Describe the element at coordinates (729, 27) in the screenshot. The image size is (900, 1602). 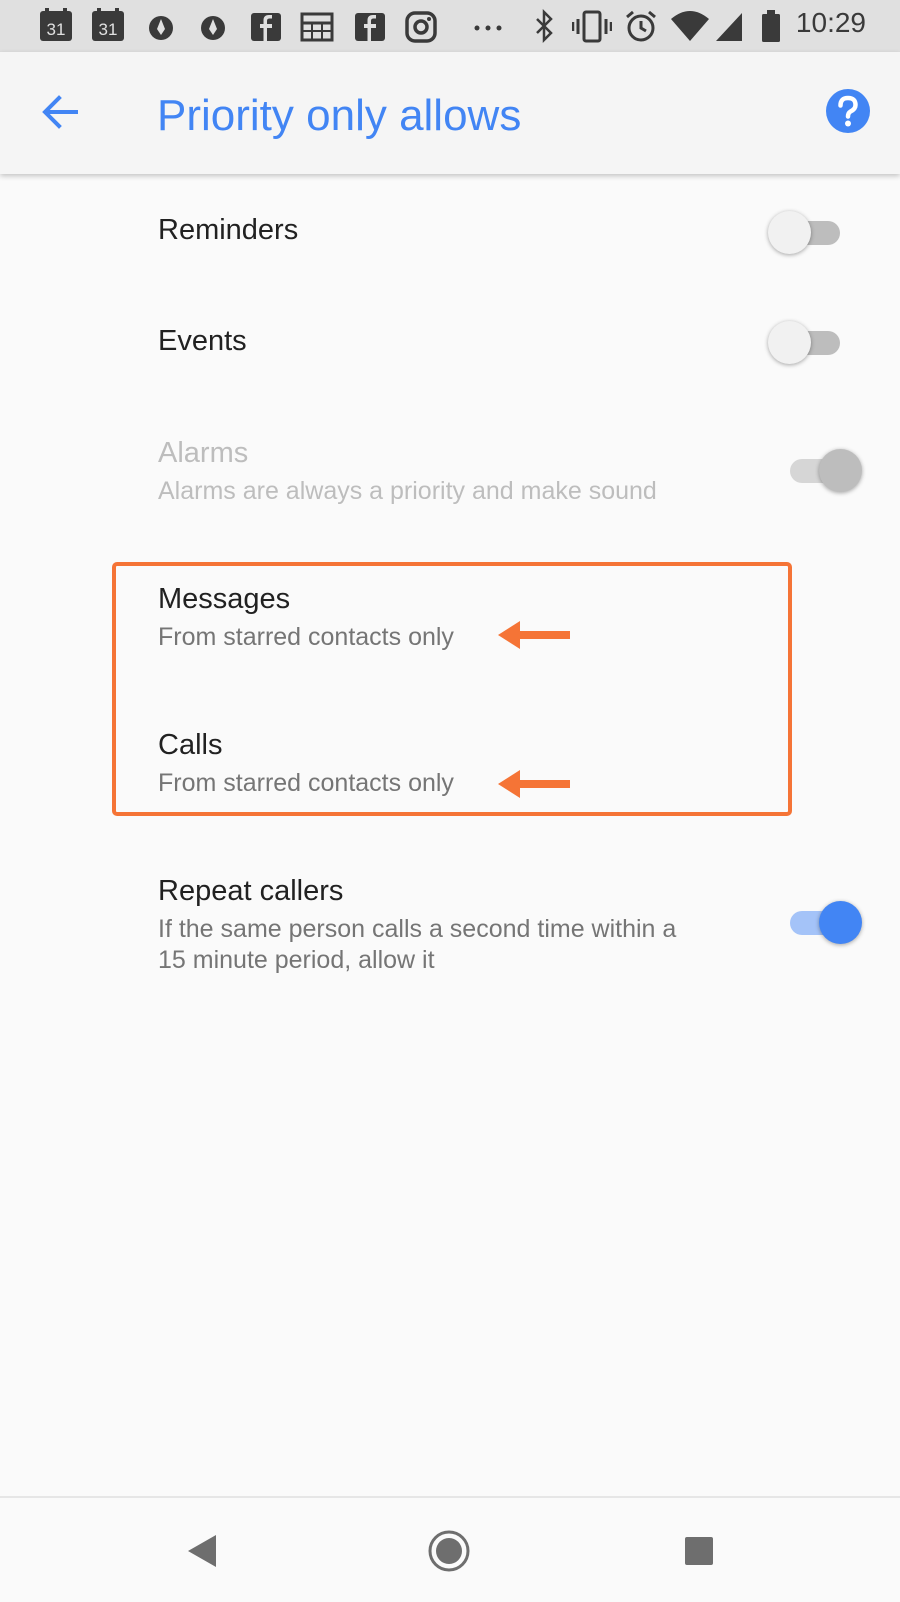
I see `signal-icon` at that location.